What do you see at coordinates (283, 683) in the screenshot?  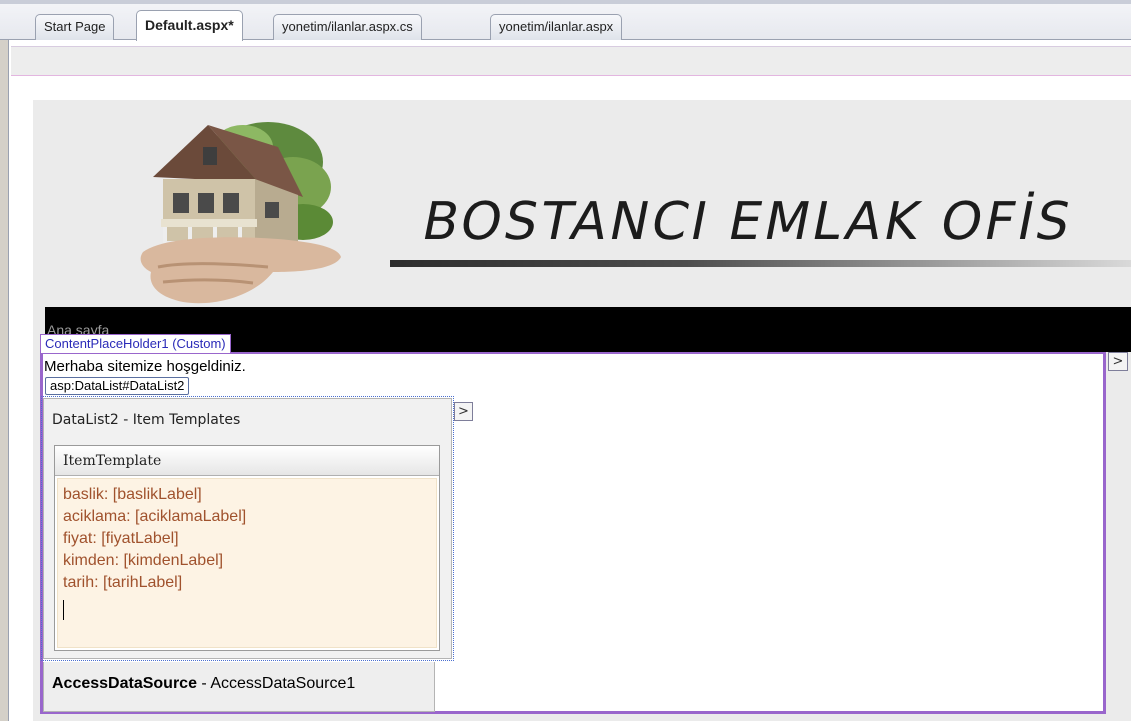 I see `datasource-id: AccessDataSource1` at bounding box center [283, 683].